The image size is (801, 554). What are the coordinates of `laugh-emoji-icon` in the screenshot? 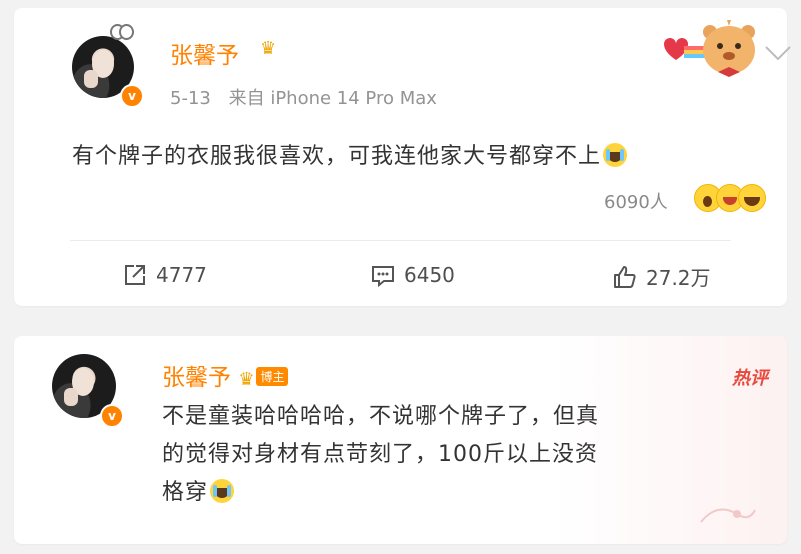 It's located at (752, 198).